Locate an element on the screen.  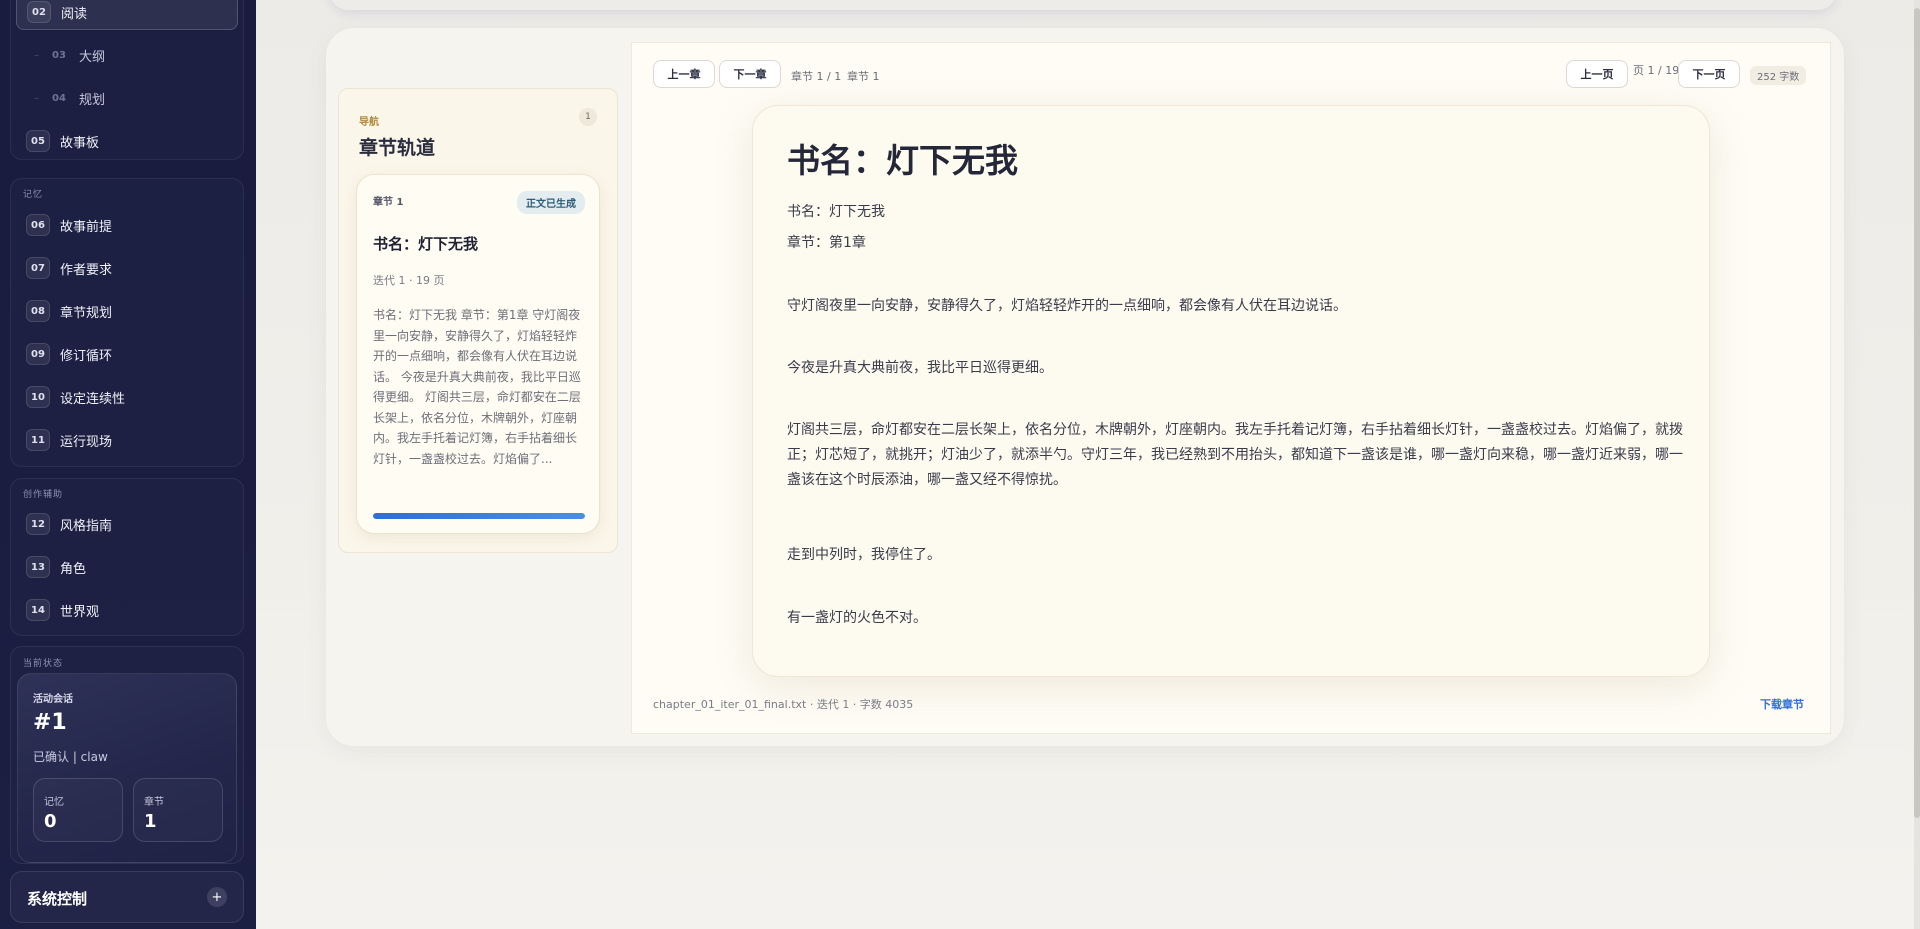
sidebar-item-label: 运行现场 is located at coordinates (86, 442).